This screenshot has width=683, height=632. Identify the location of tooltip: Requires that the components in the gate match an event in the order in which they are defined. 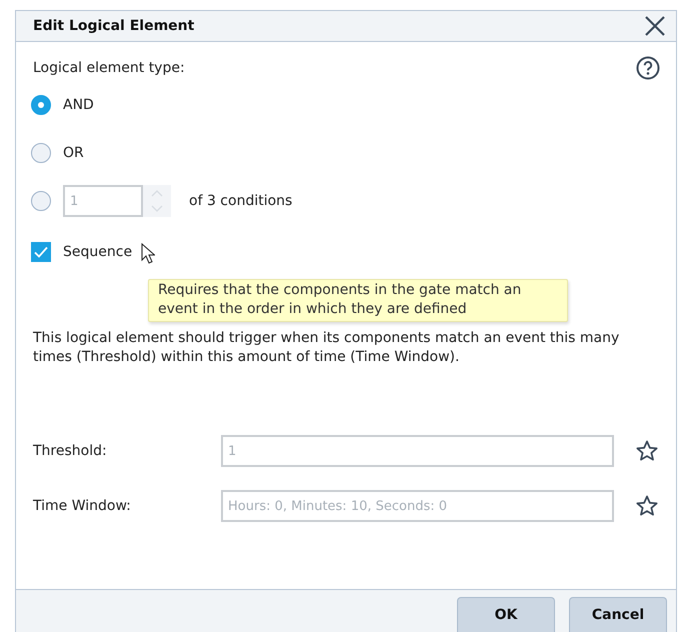
(358, 300).